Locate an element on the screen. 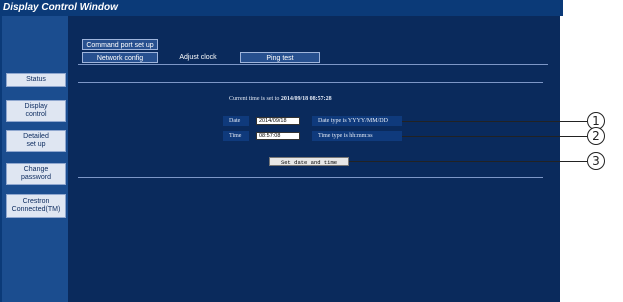 This screenshot has height=302, width=623. sidebar-item-label: Crestron Connected(TM) is located at coordinates (36, 205).